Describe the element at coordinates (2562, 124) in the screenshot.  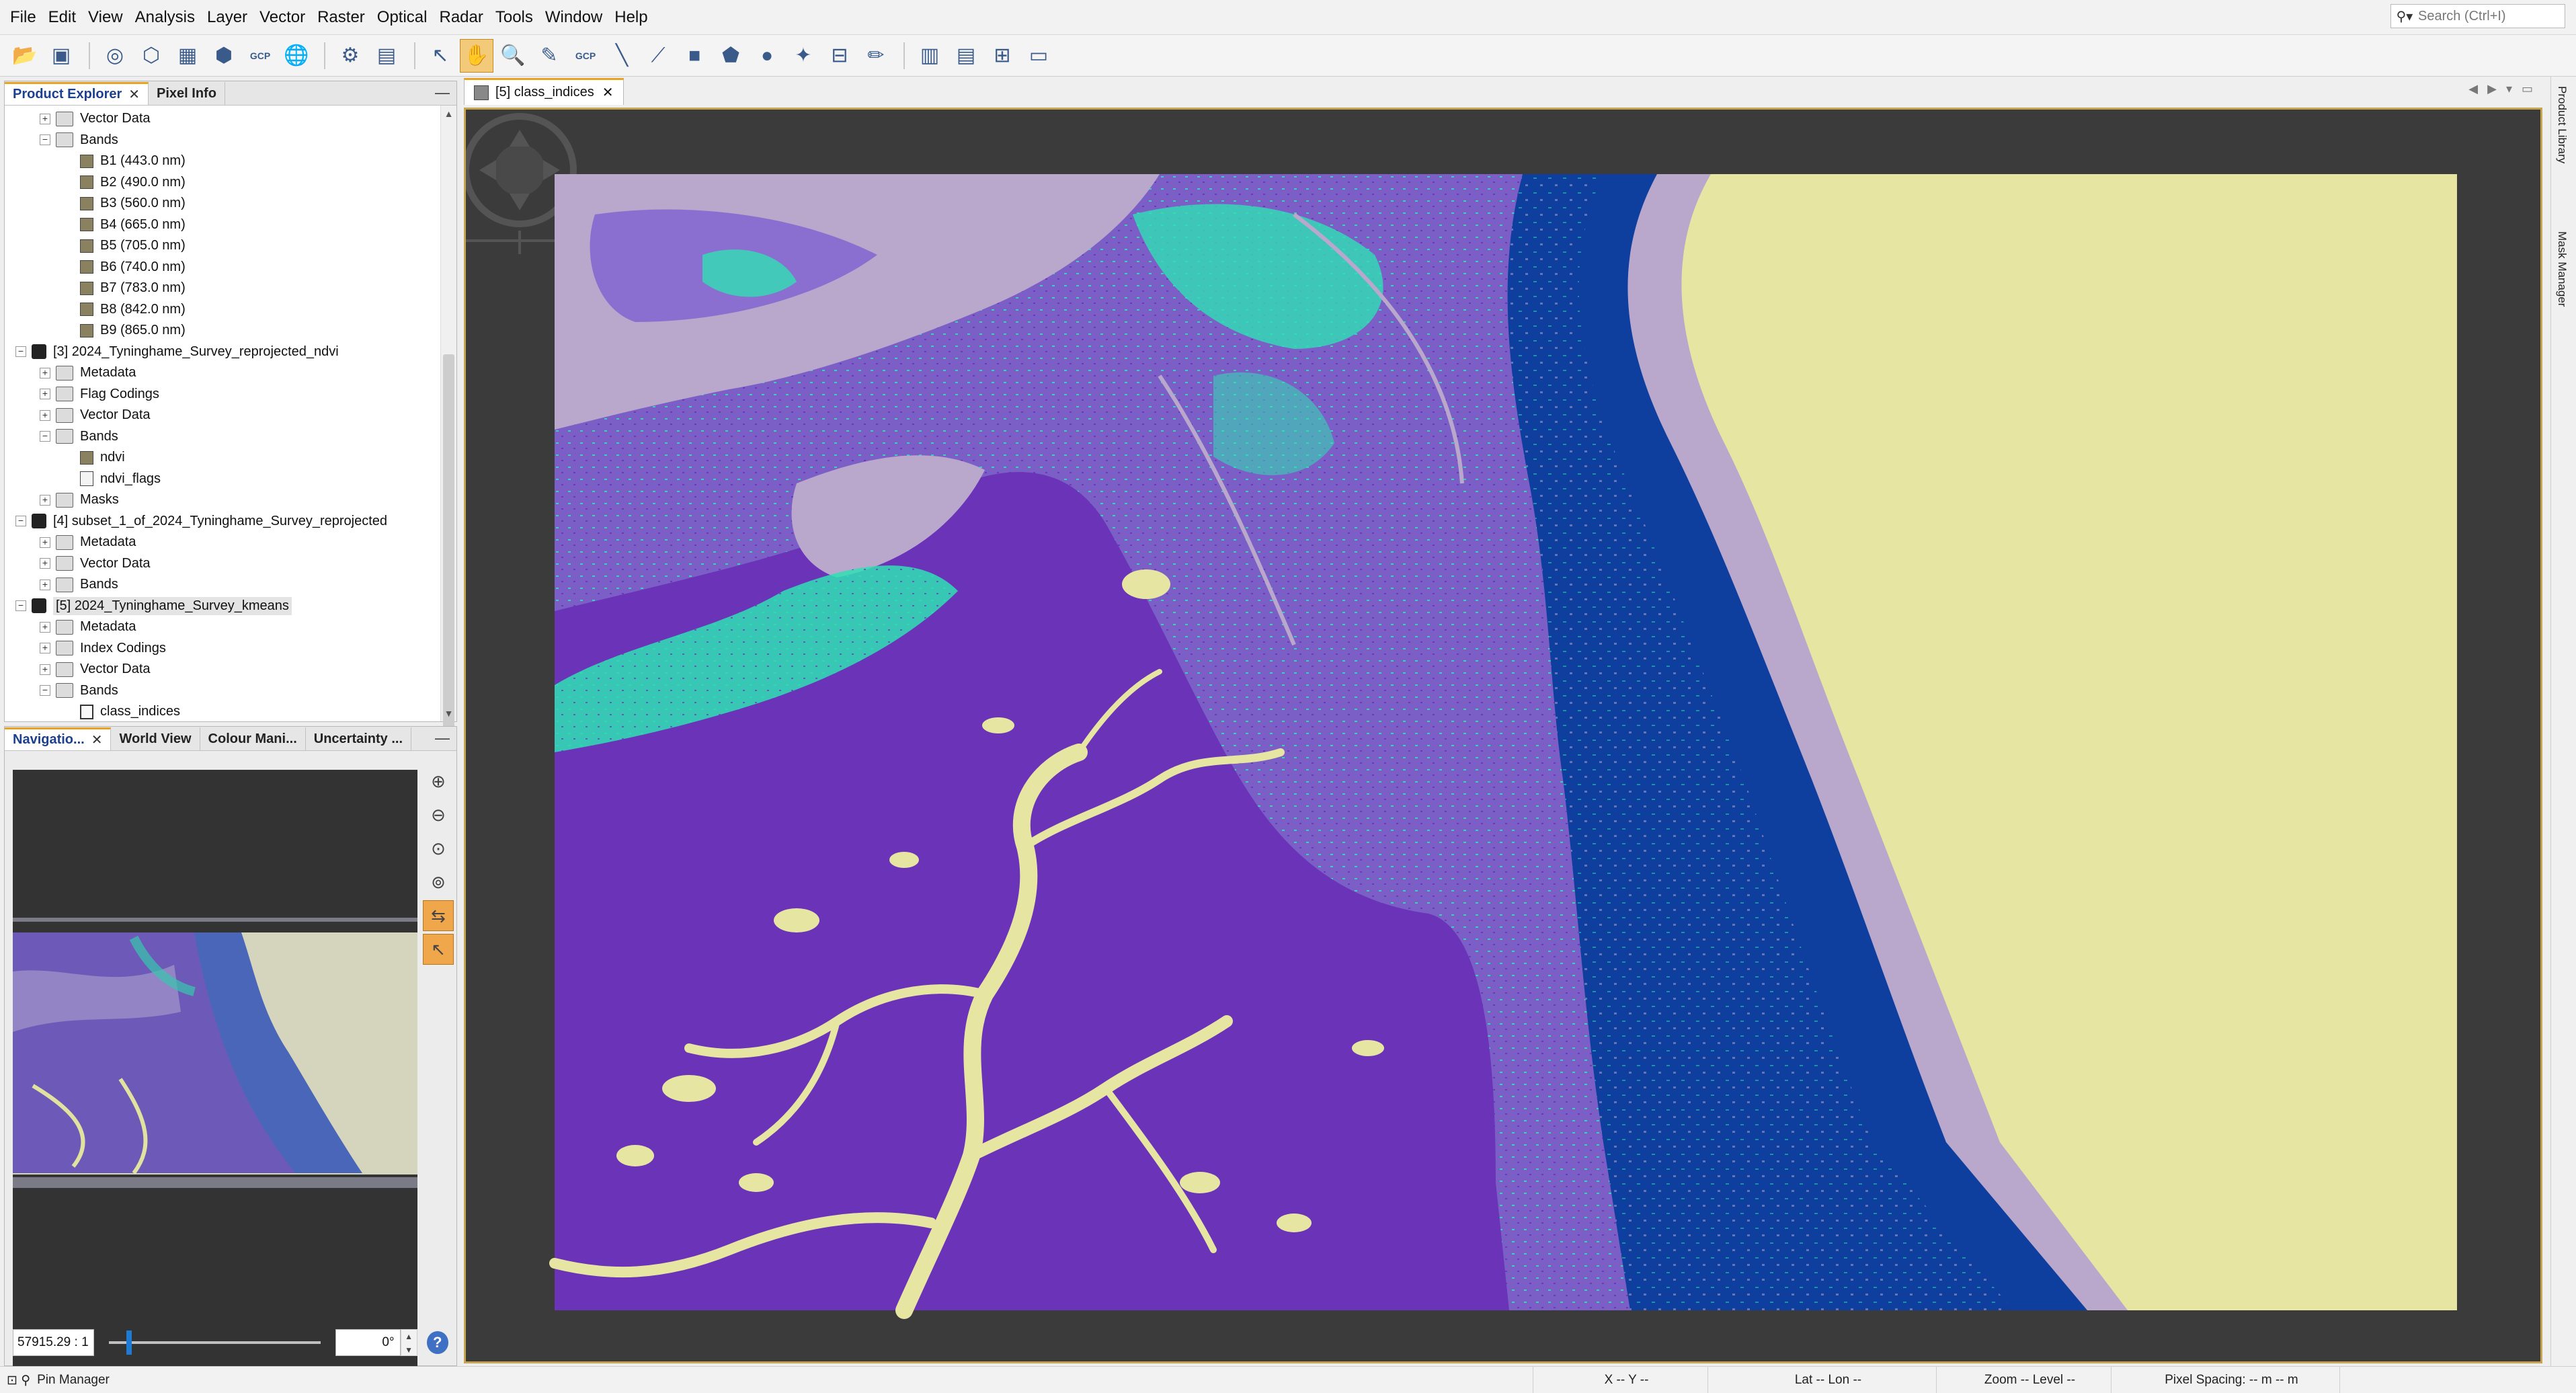
I see `tab-product-library: Product Library` at that location.